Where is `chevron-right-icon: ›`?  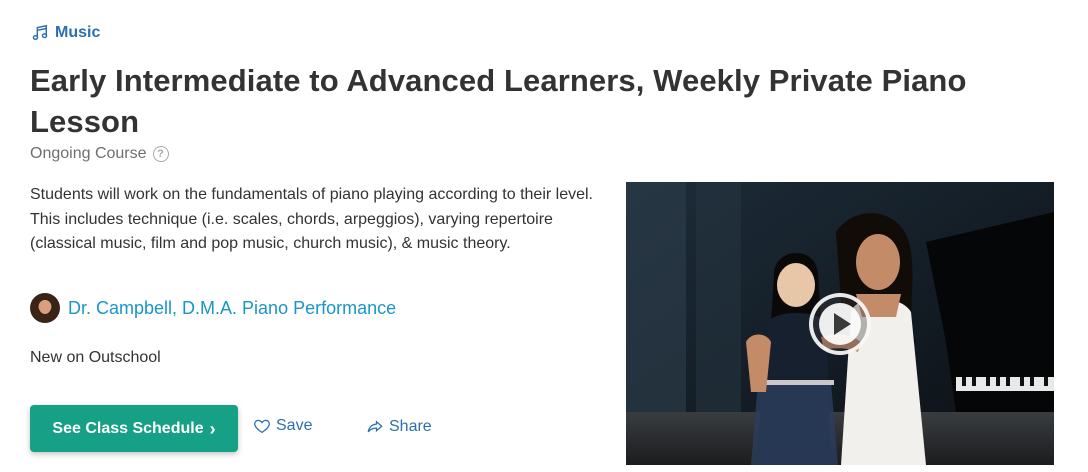
chevron-right-icon: › is located at coordinates (212, 428).